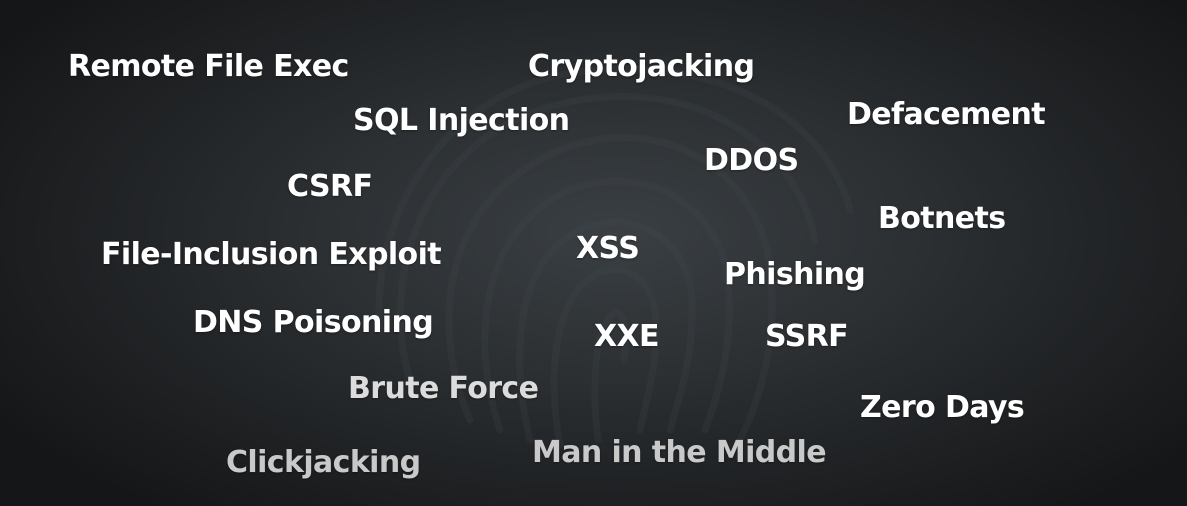 The height and width of the screenshot is (506, 1187). I want to click on term-csrf: CSRF, so click(330, 186).